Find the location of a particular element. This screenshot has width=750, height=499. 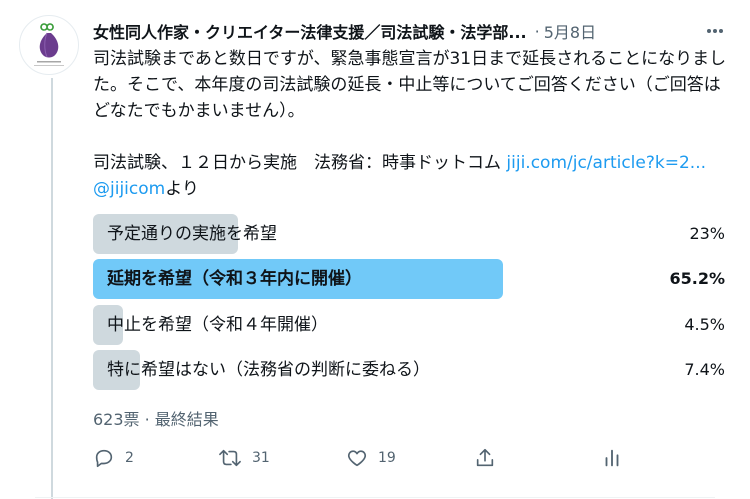

retweet-icon is located at coordinates (230, 458).